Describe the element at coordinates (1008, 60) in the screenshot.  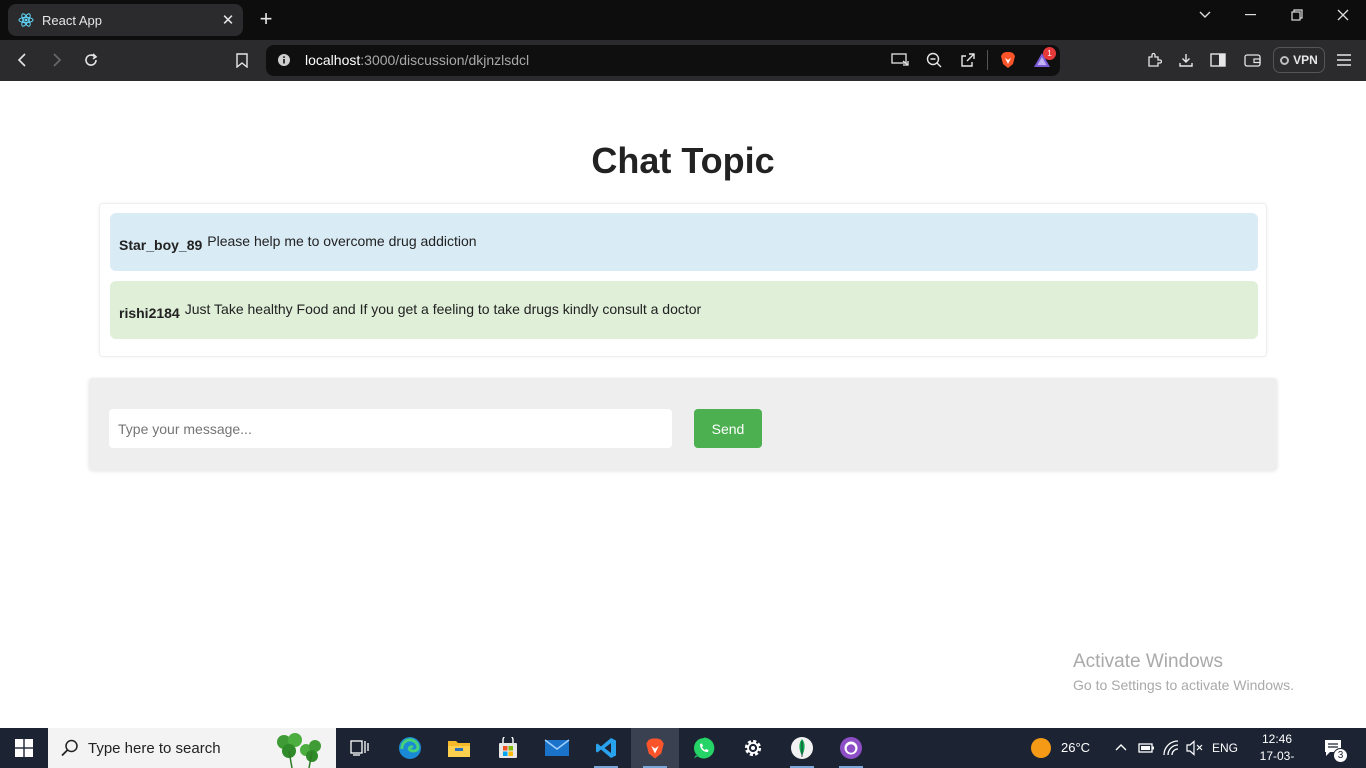
I see `brave-shields-icon` at that location.